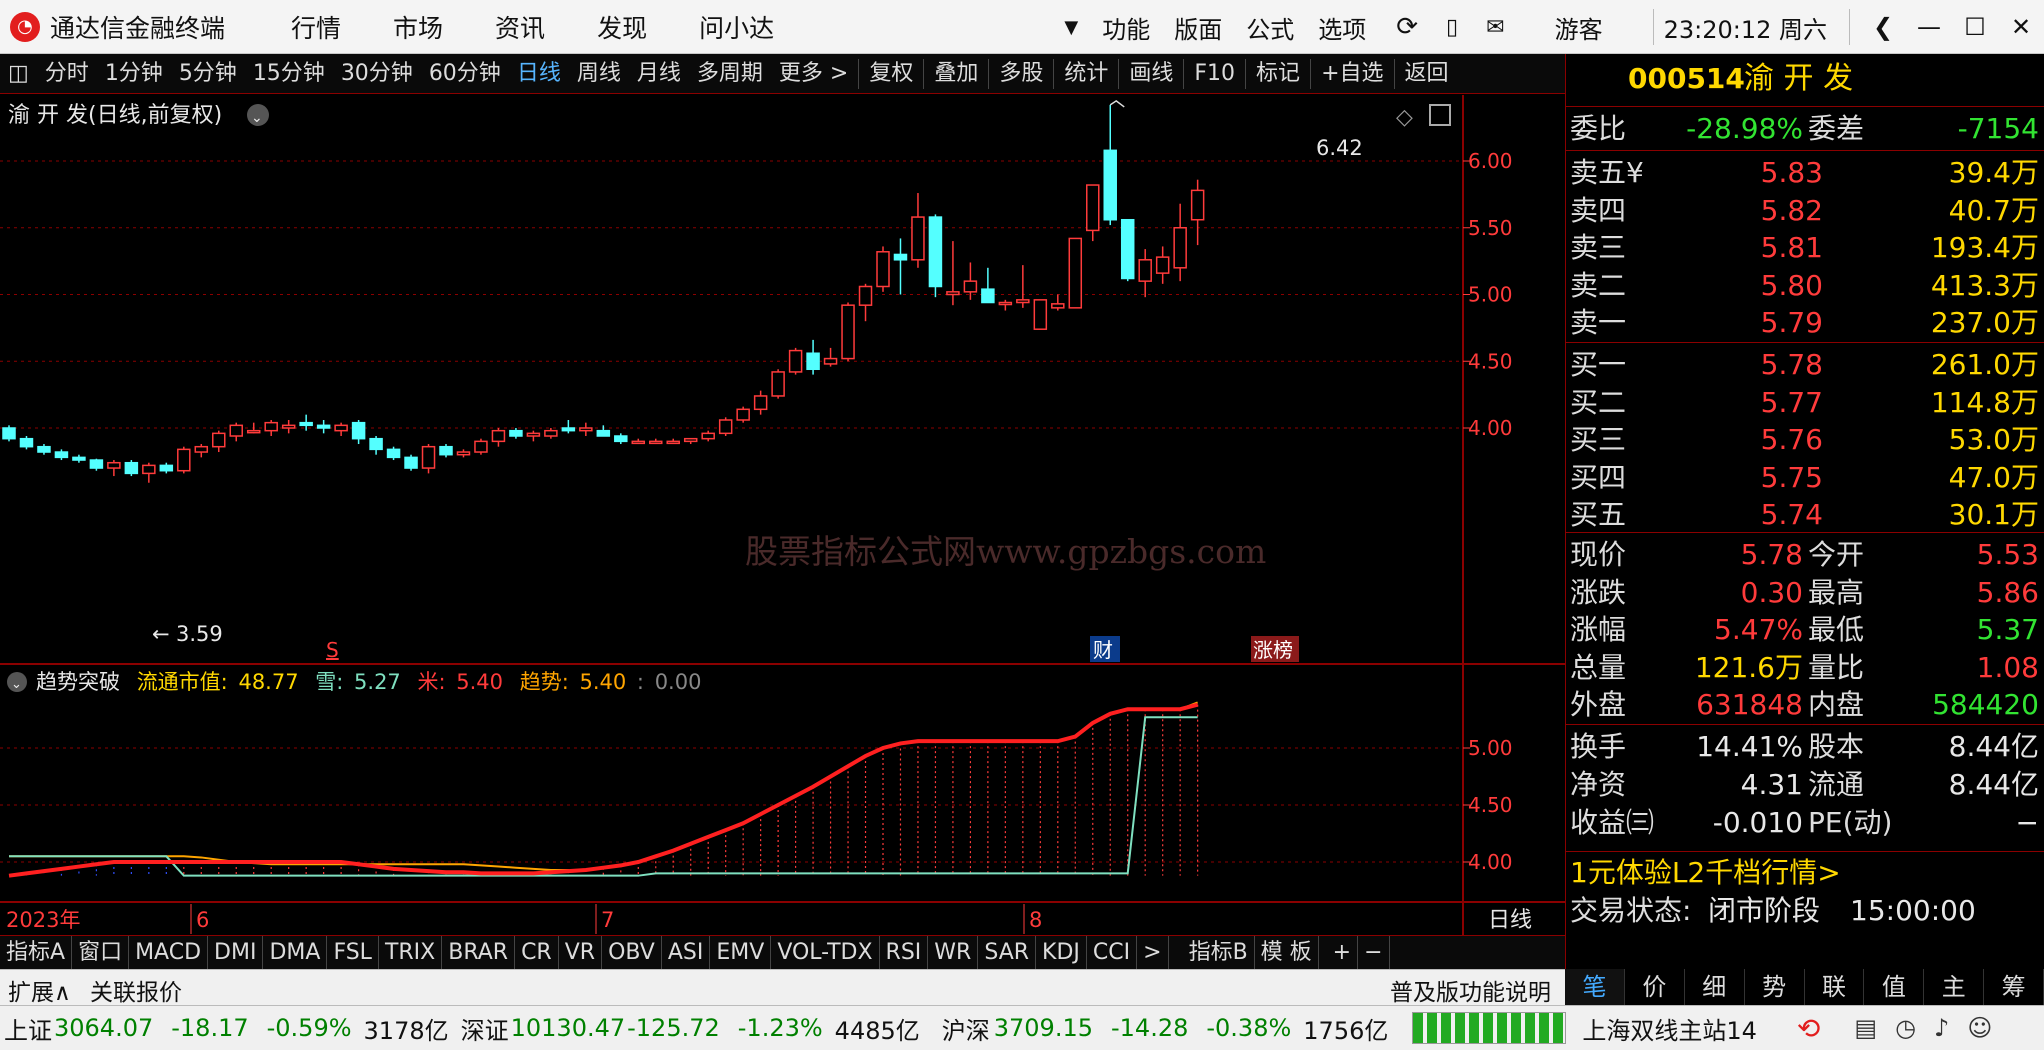 Image resolution: width=2044 pixels, height=1050 pixels. I want to click on menu-gongneng: 功能, so click(1126, 27).